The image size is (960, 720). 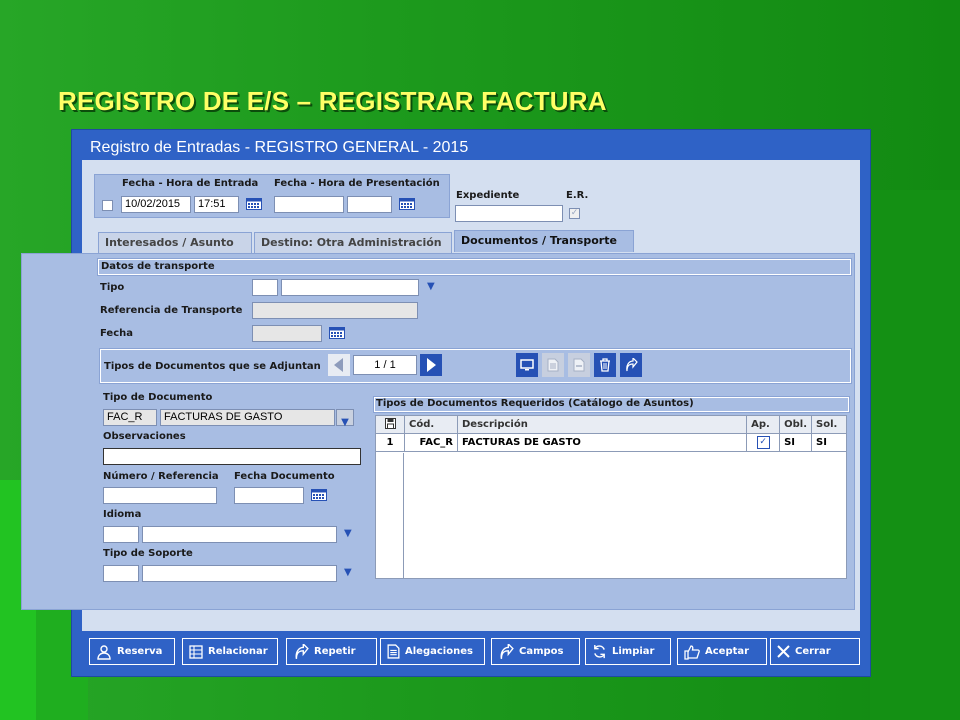 What do you see at coordinates (216, 204) in the screenshot?
I see `entrada-time-input: 17:51` at bounding box center [216, 204].